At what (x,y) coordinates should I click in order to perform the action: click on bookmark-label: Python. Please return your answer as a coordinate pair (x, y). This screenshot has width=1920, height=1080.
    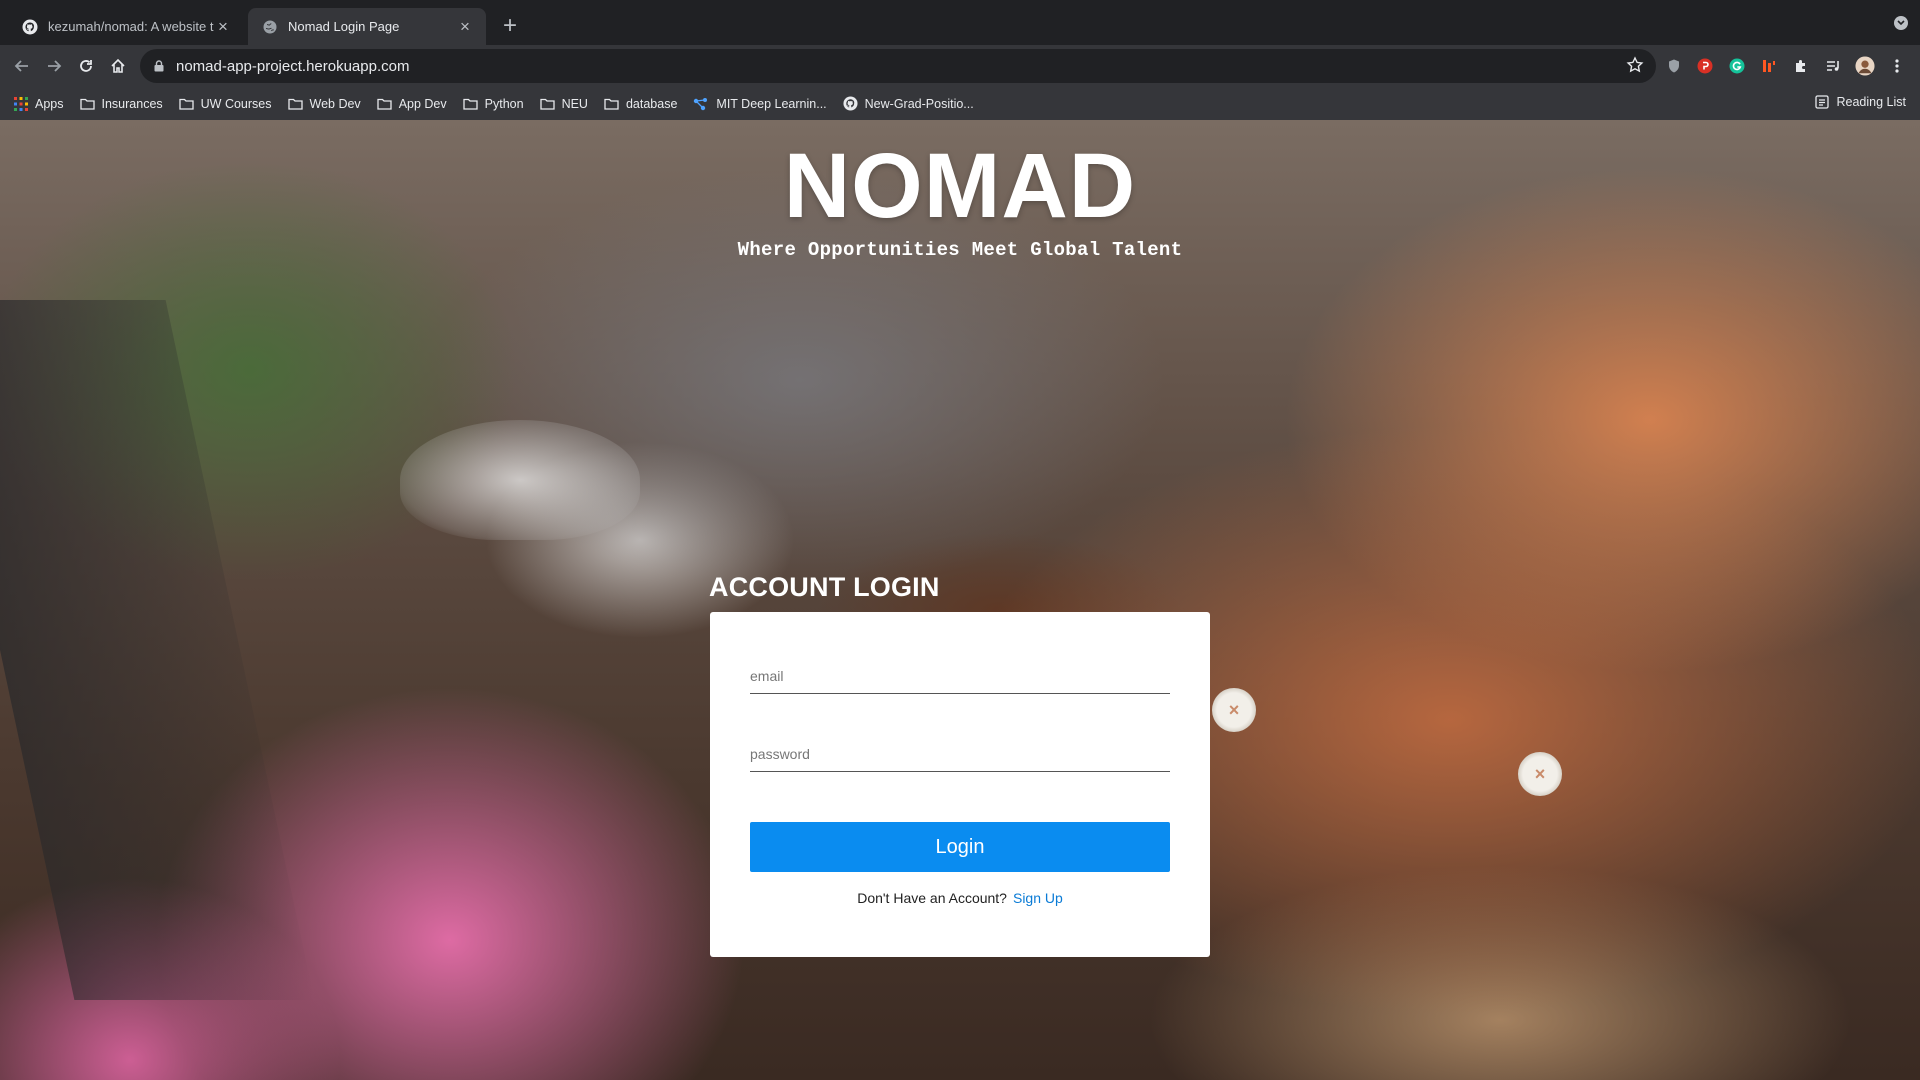
    Looking at the image, I should click on (504, 103).